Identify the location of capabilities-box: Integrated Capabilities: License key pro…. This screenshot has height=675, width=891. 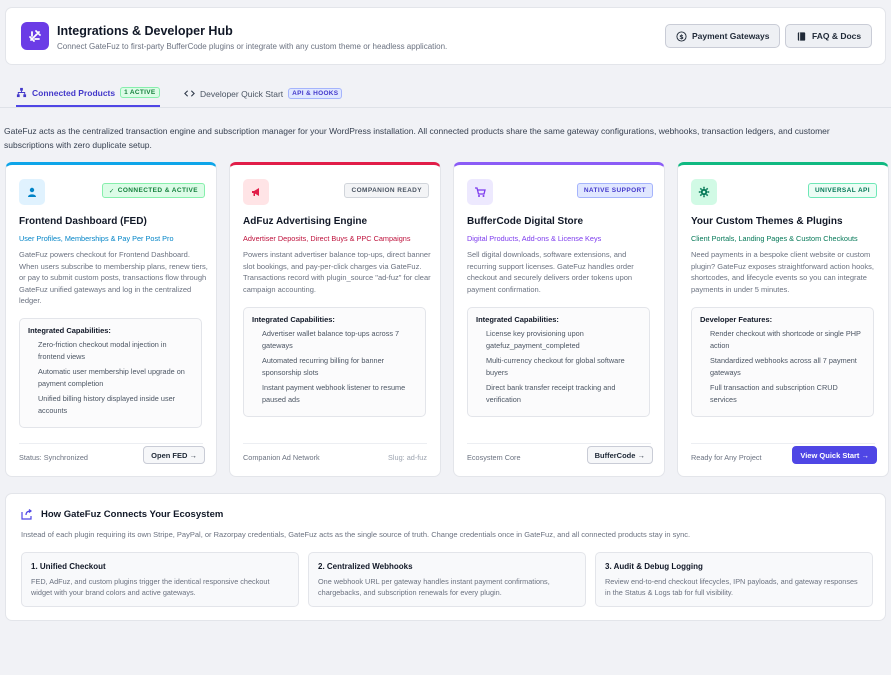
(558, 362).